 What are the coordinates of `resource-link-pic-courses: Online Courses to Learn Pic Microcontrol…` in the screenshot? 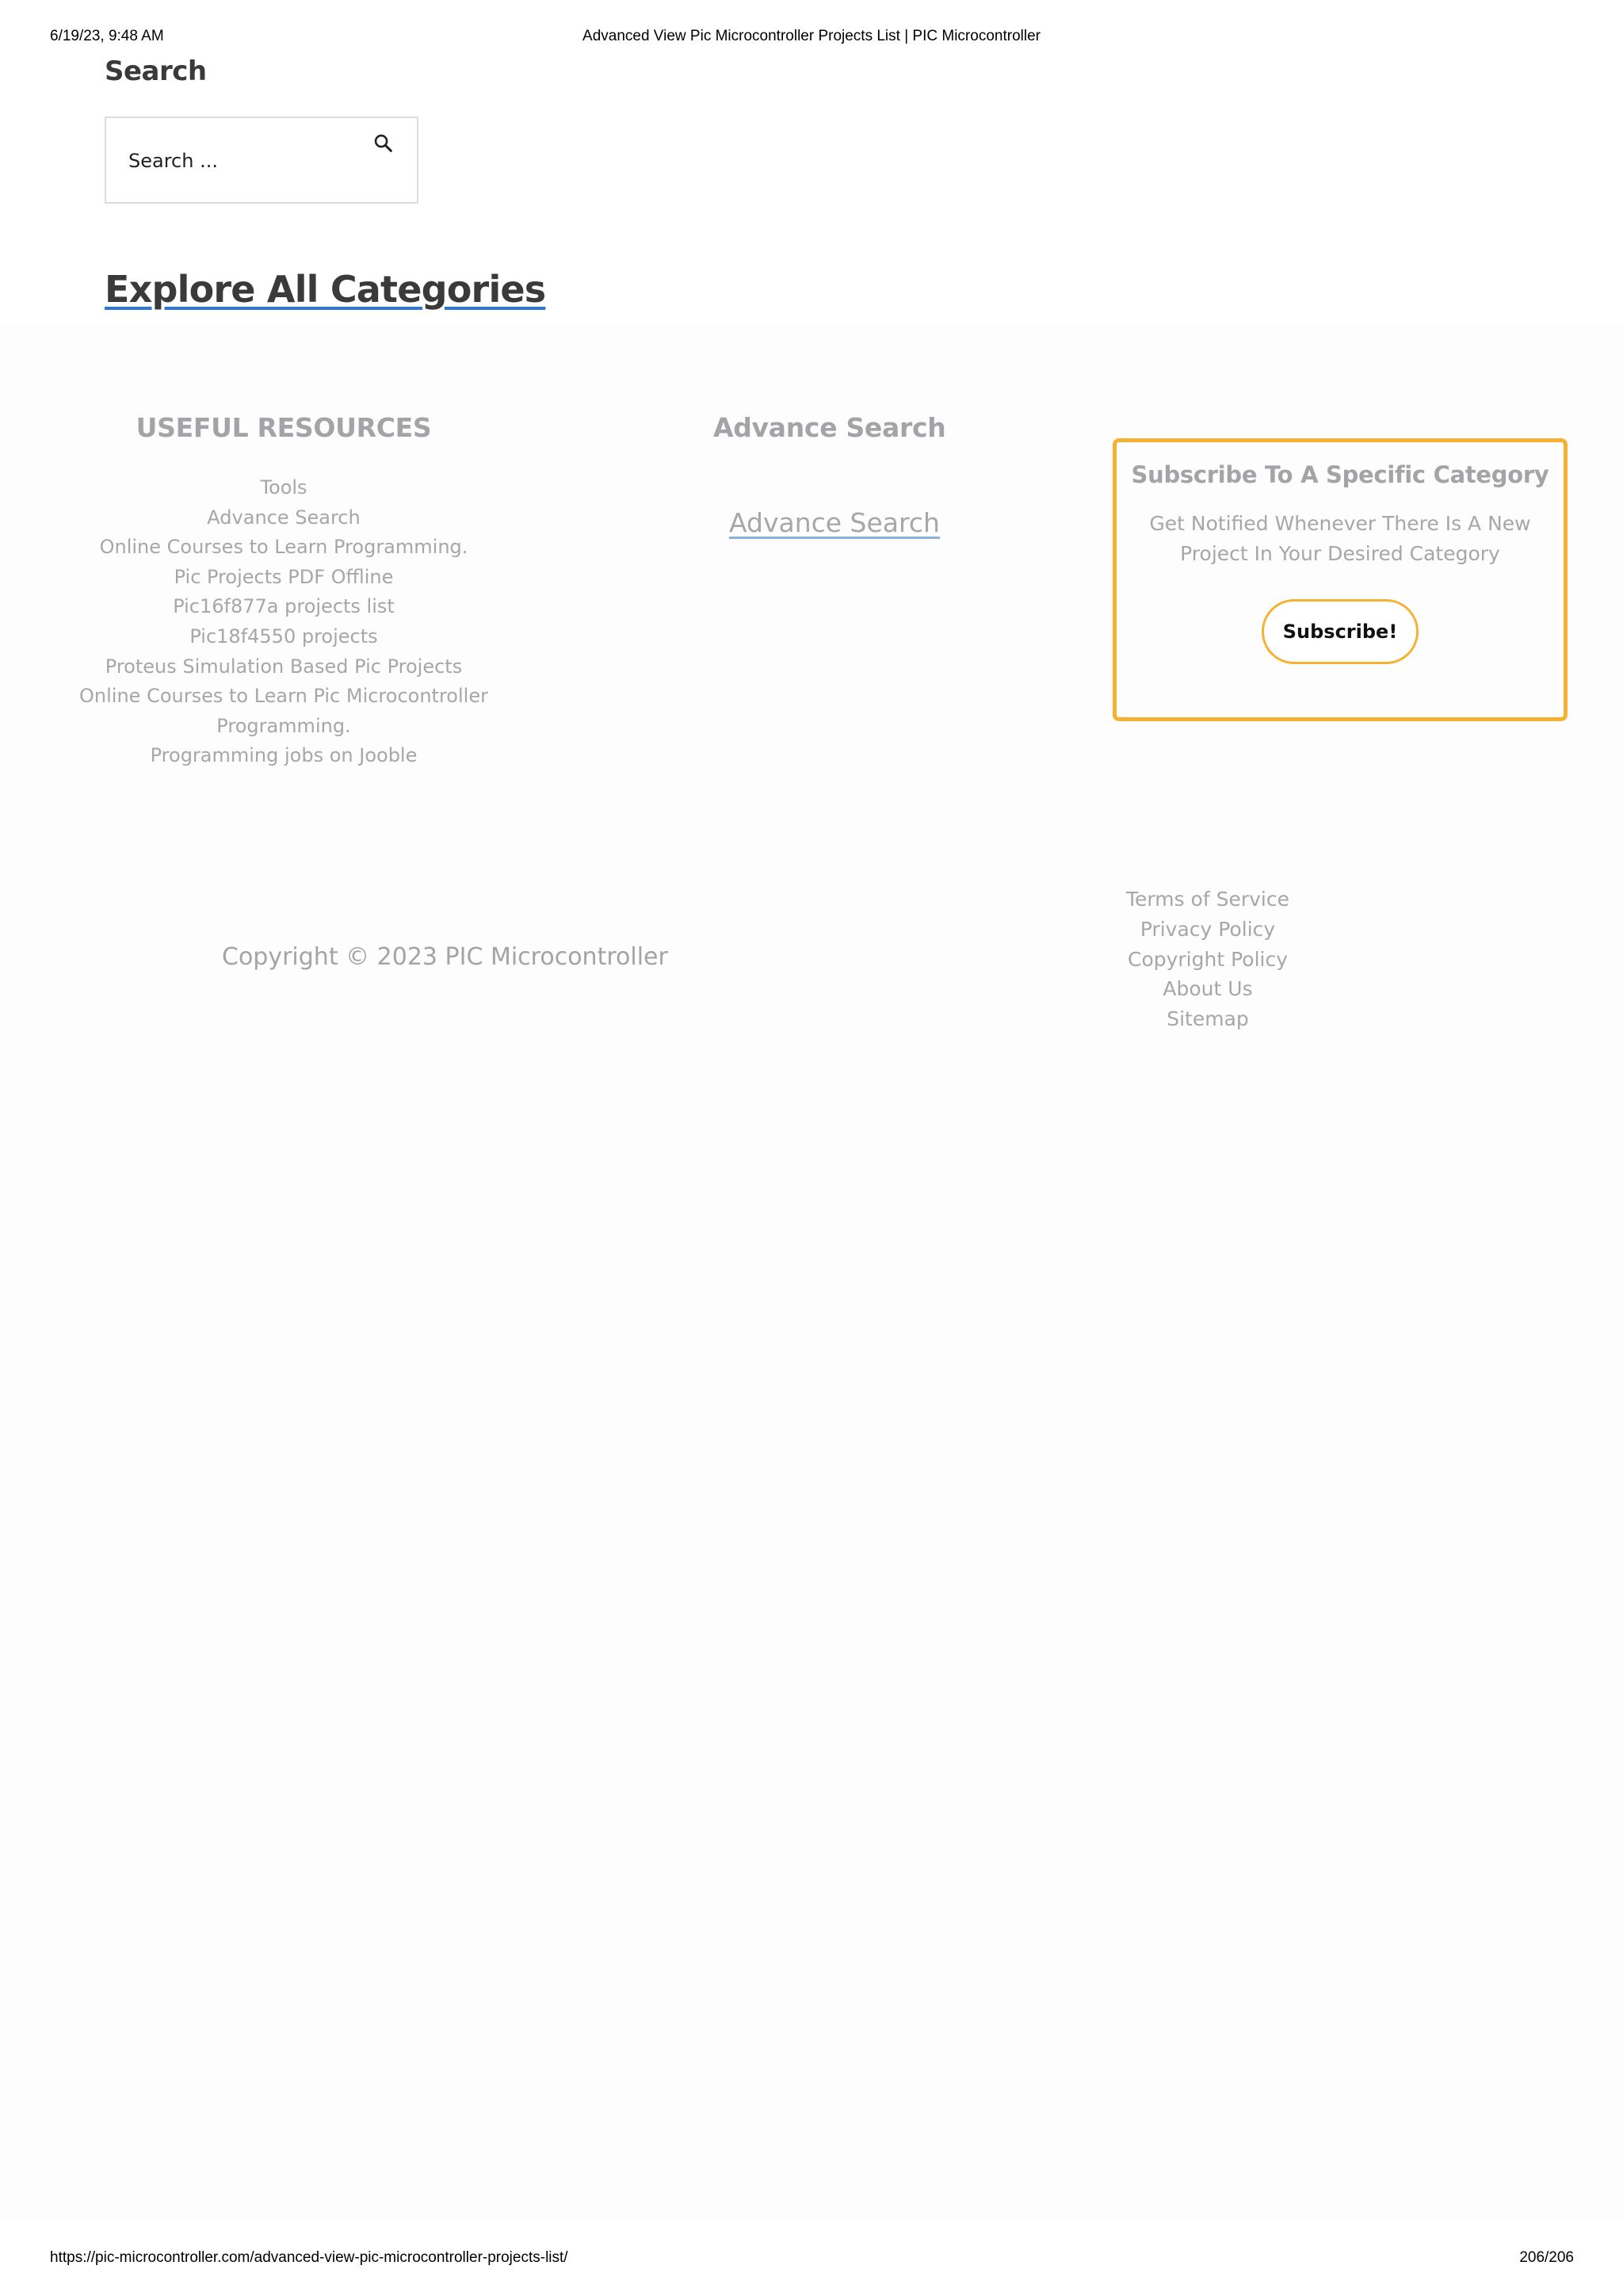 It's located at (284, 697).